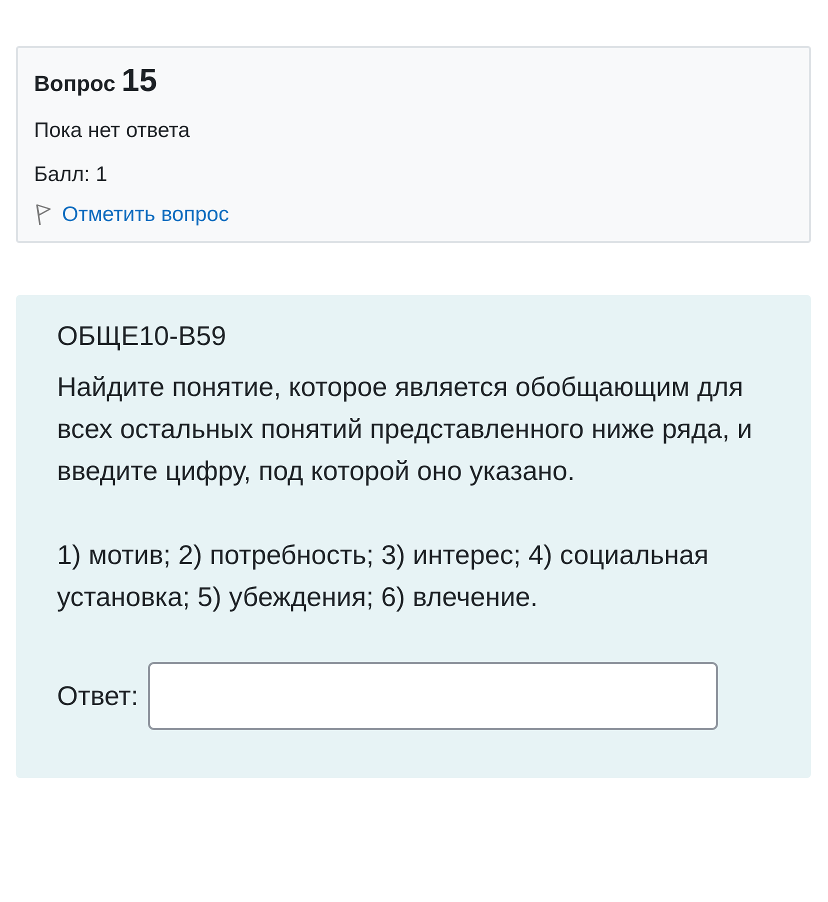 This screenshot has width=828, height=902. Describe the element at coordinates (414, 576) in the screenshot. I see `answer-options: 1) мотив; 2) потребность; 3) интерес; 4) социальная установка; 5) убеждения; 6) влечение.` at that location.